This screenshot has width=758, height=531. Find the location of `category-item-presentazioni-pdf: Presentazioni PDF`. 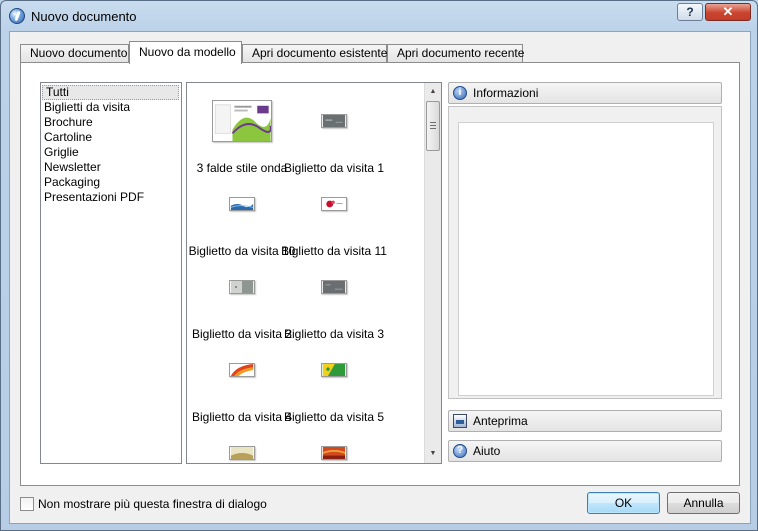

category-item-presentazioni-pdf: Presentazioni PDF is located at coordinates (111, 197).